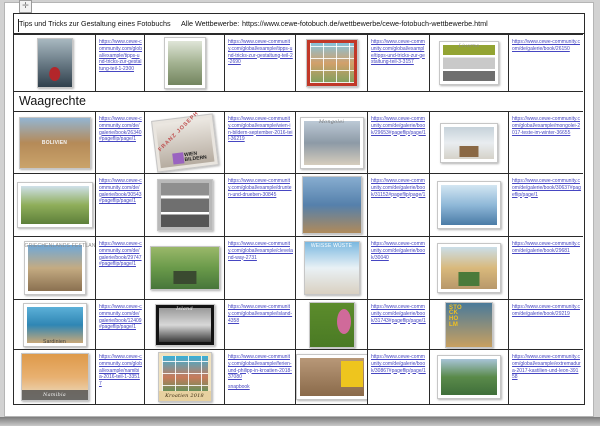  Describe the element at coordinates (331, 121) in the screenshot. I see `mongolei-jurte-cover-label: Mongolei` at that location.